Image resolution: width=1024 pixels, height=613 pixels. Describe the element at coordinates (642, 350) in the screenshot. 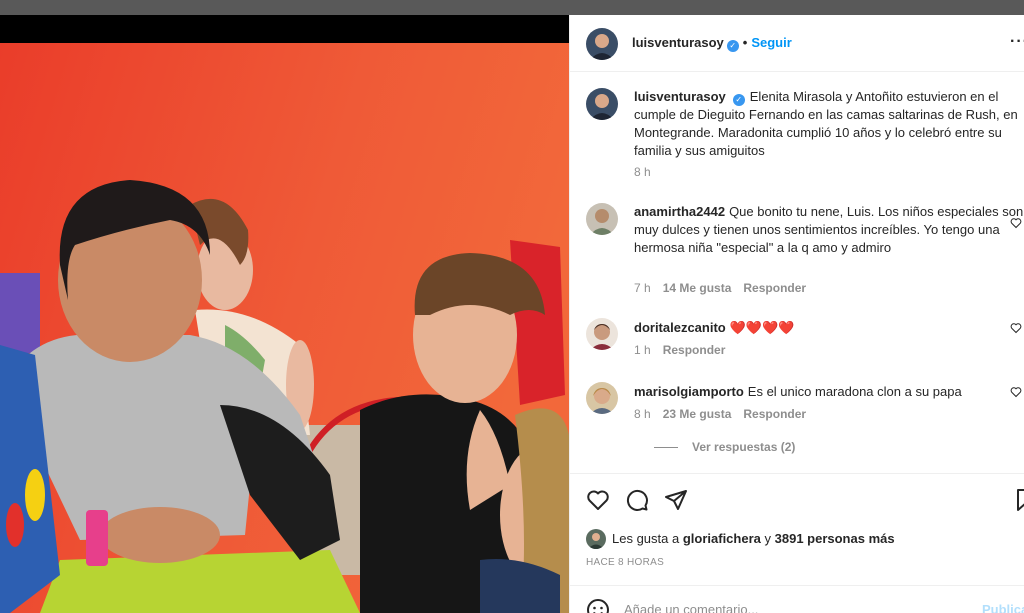

I see `comment-time: 1 h` at that location.